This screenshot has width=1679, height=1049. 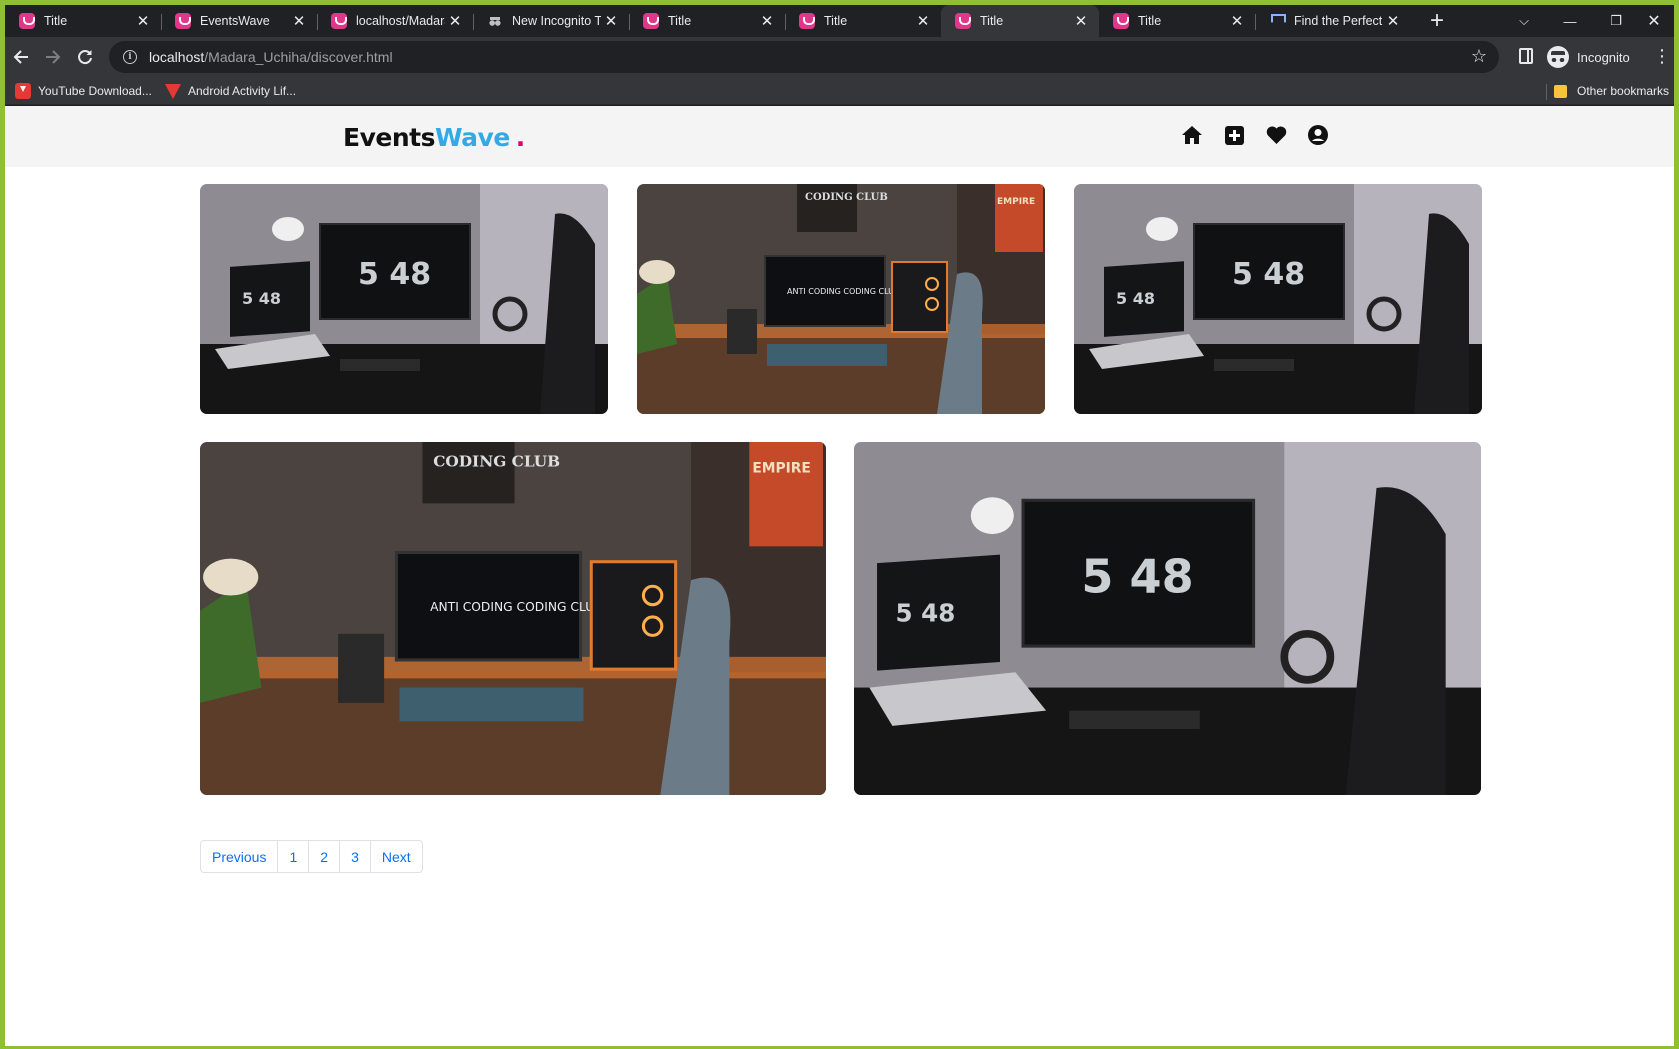 I want to click on gallery-image-3: 5 48 5 48, so click(x=1278, y=299).